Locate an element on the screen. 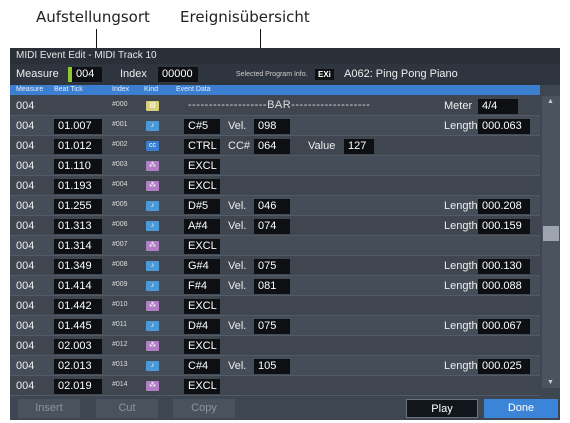 Image resolution: width=570 pixels, height=423 pixels. beat-tick-cell: 01.349 is located at coordinates (78, 266).